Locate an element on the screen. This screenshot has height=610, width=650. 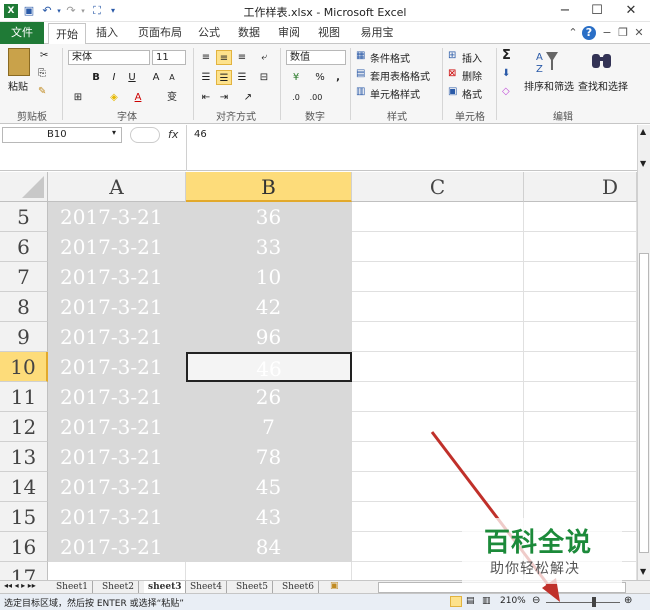
cell-b: 78 is located at coordinates (269, 457).